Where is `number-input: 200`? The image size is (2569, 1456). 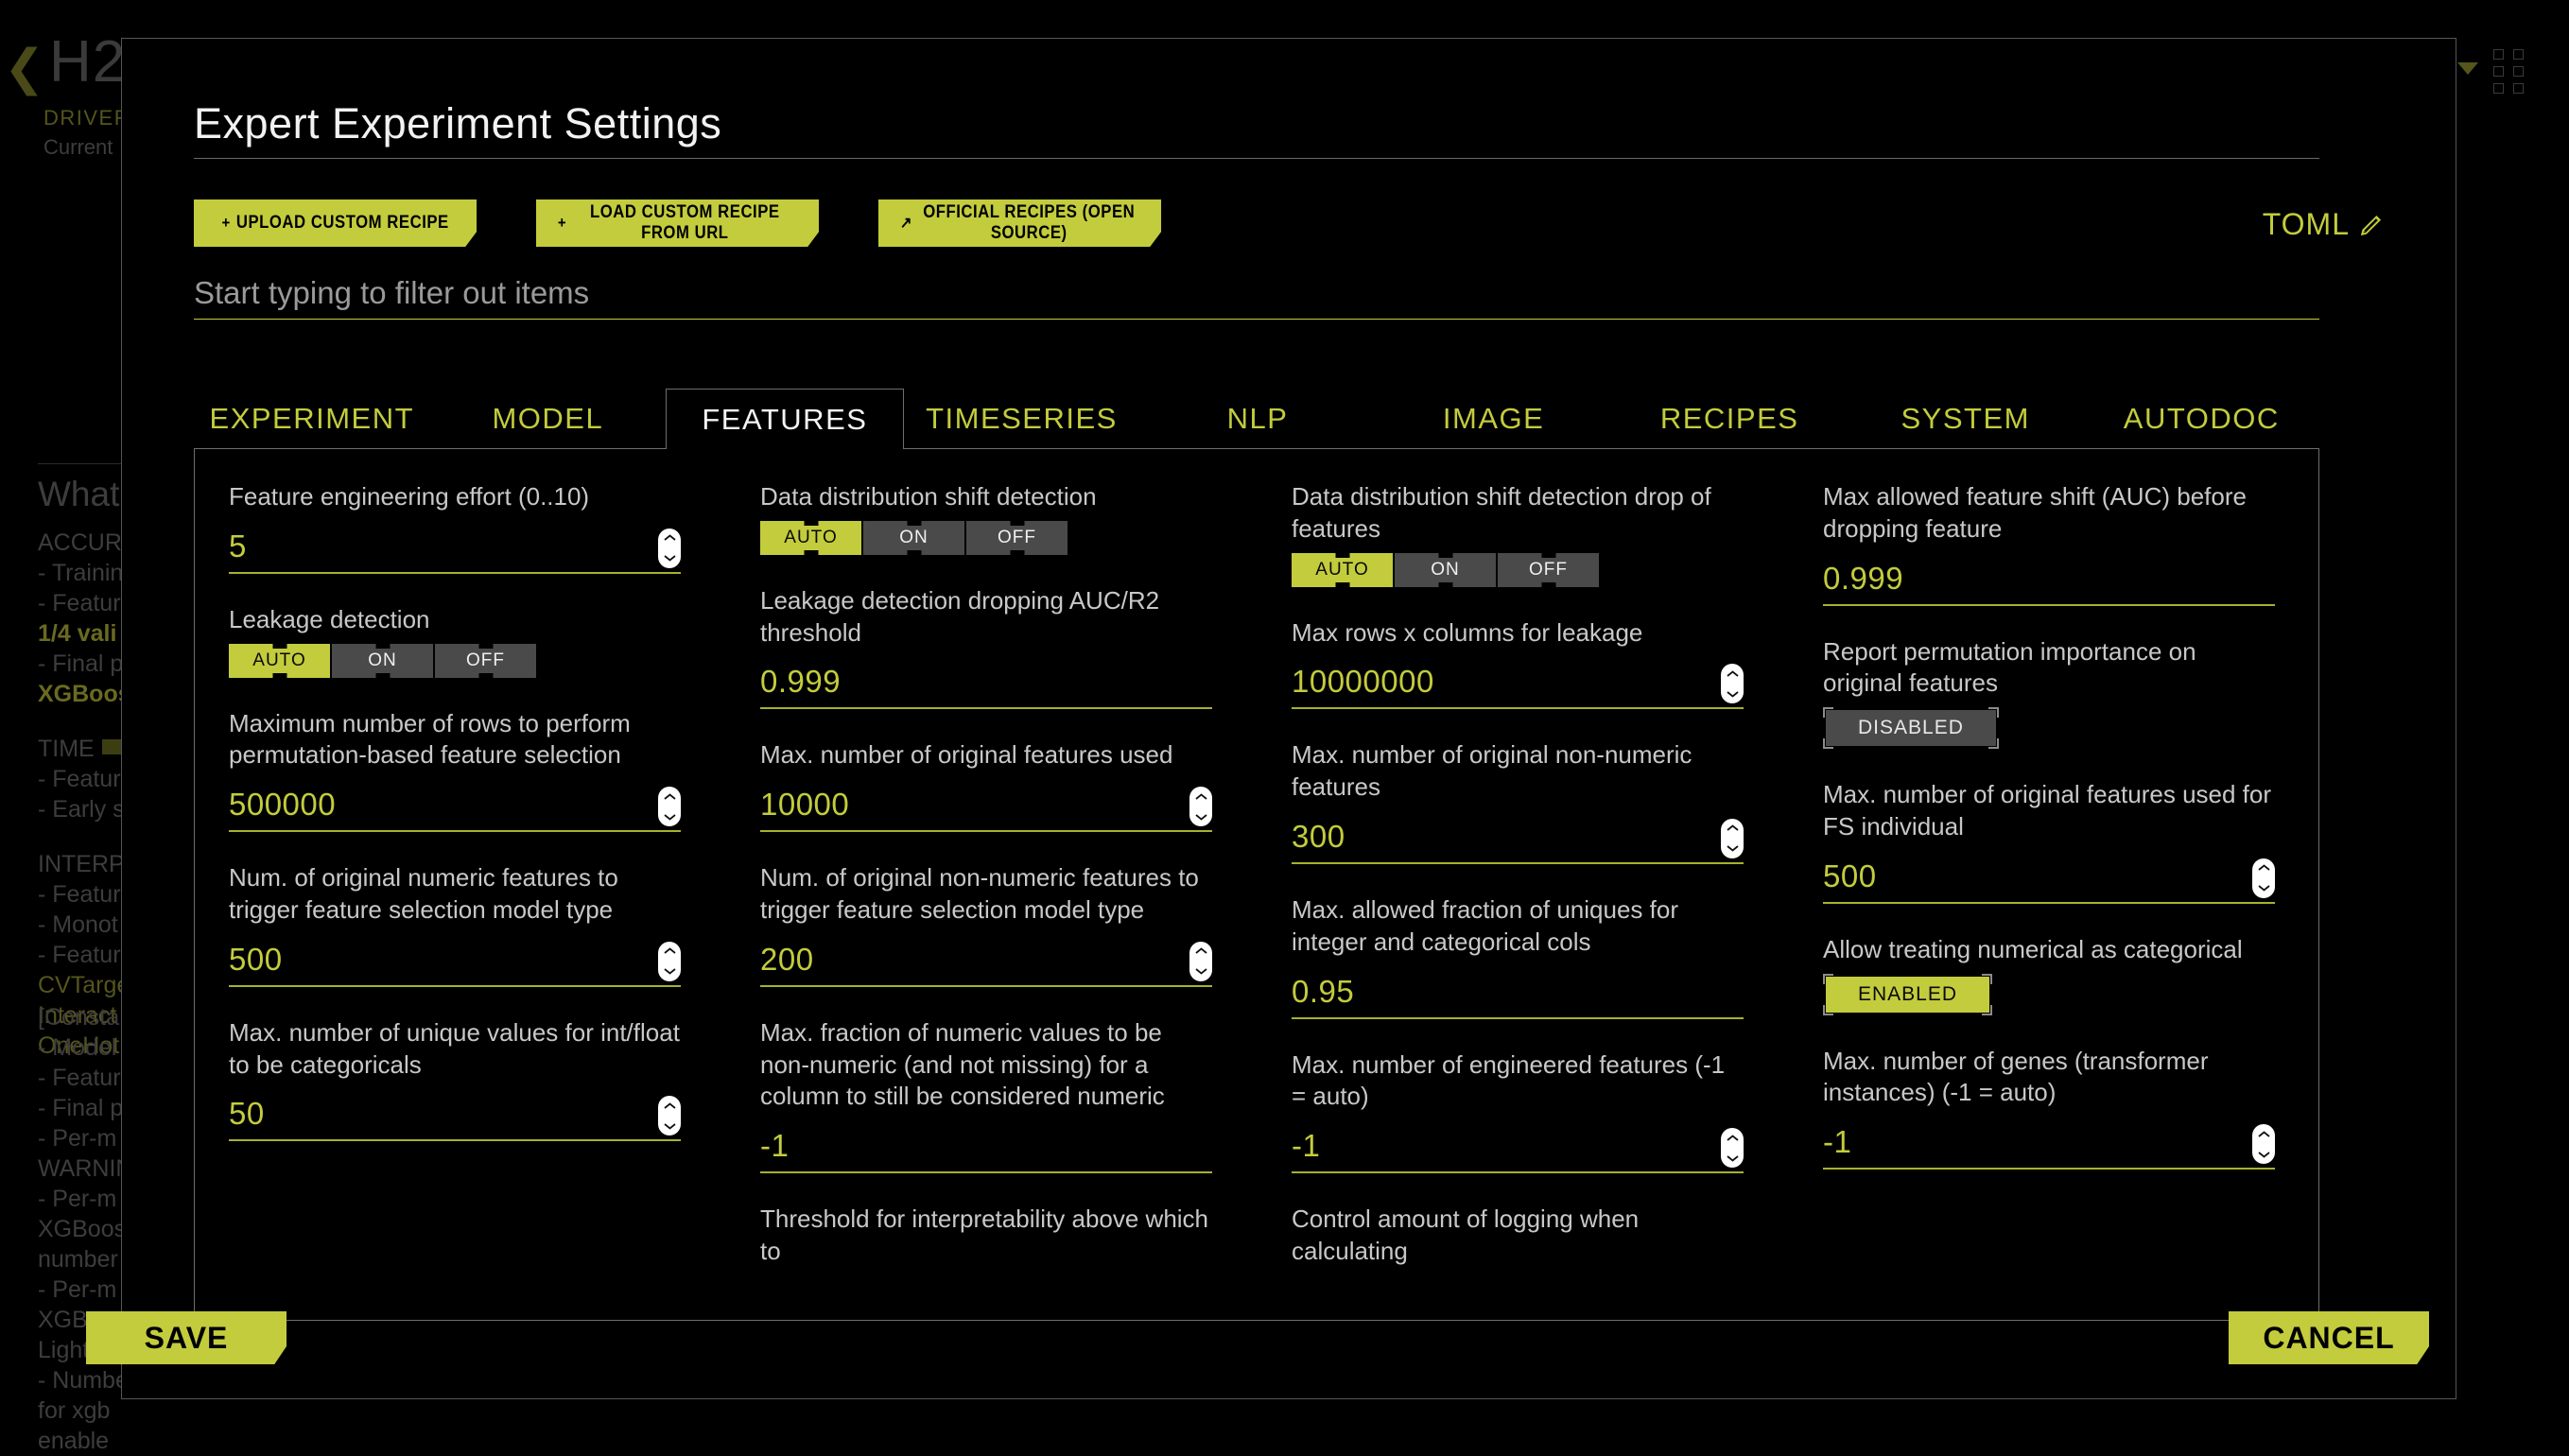 number-input: 200 is located at coordinates (986, 960).